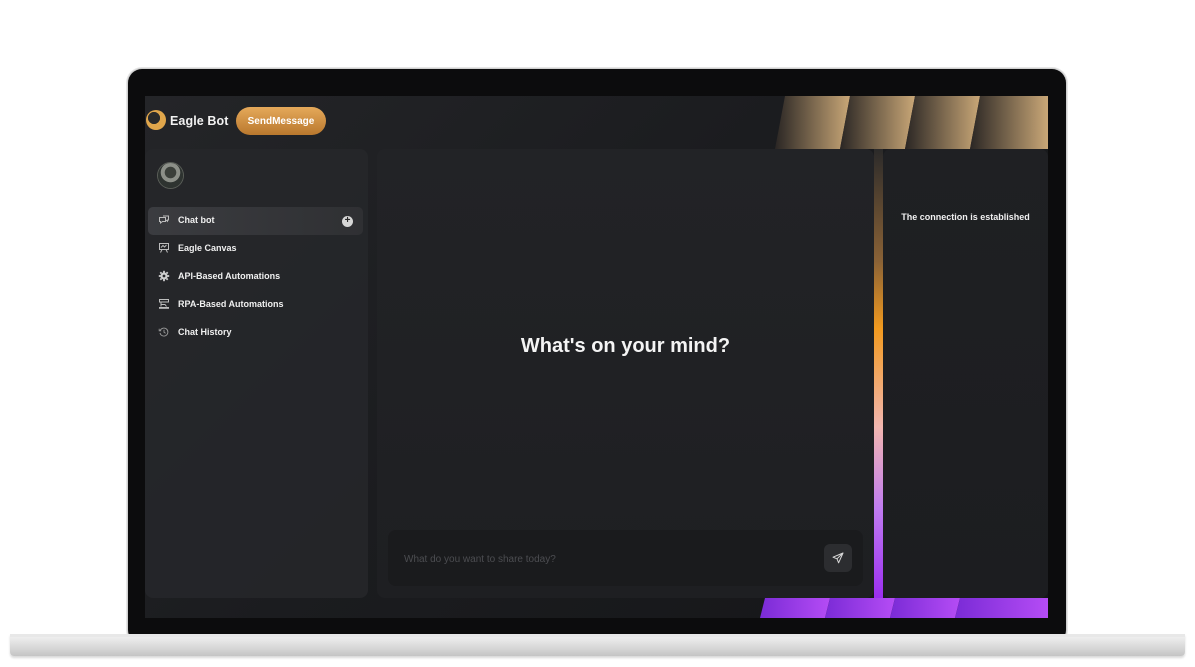 This screenshot has width=1195, height=667. I want to click on sidebar-item-api-automations: API-Based Automations, so click(255, 277).